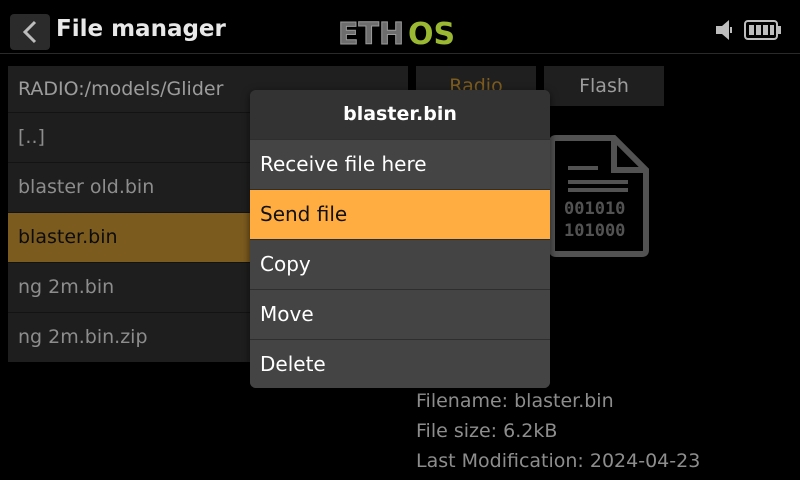 The width and height of the screenshot is (800, 480). What do you see at coordinates (763, 30) in the screenshot?
I see `battery-icon` at bounding box center [763, 30].